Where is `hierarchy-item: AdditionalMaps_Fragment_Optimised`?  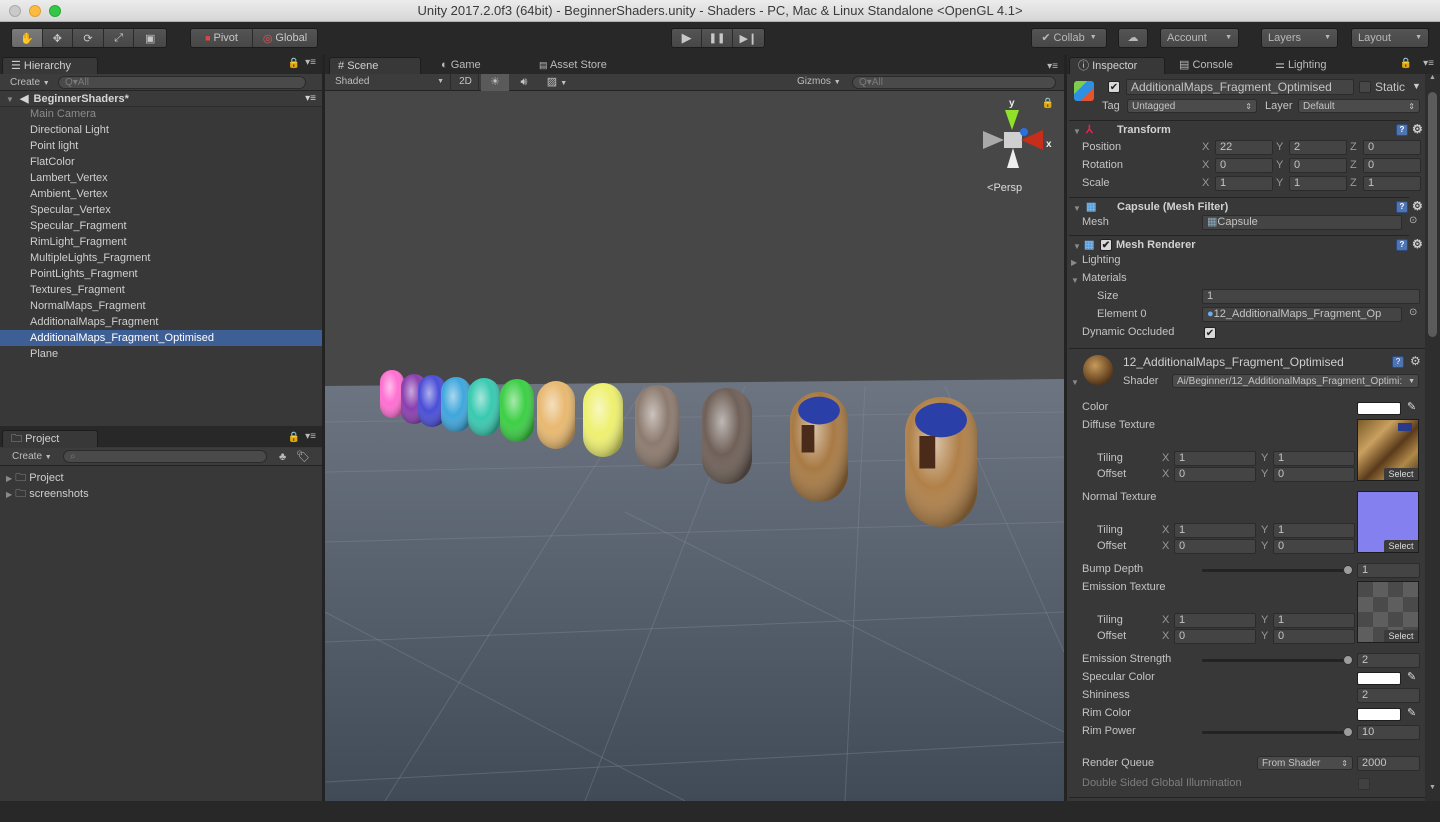 hierarchy-item: AdditionalMaps_Fragment_Optimised is located at coordinates (161, 338).